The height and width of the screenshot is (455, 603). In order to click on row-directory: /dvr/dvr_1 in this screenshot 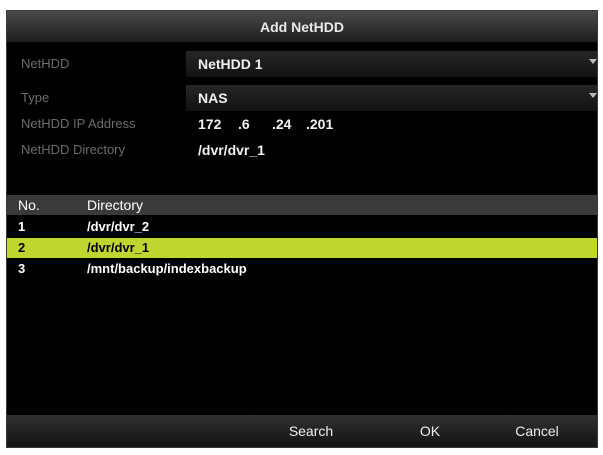, I will do `click(118, 247)`.